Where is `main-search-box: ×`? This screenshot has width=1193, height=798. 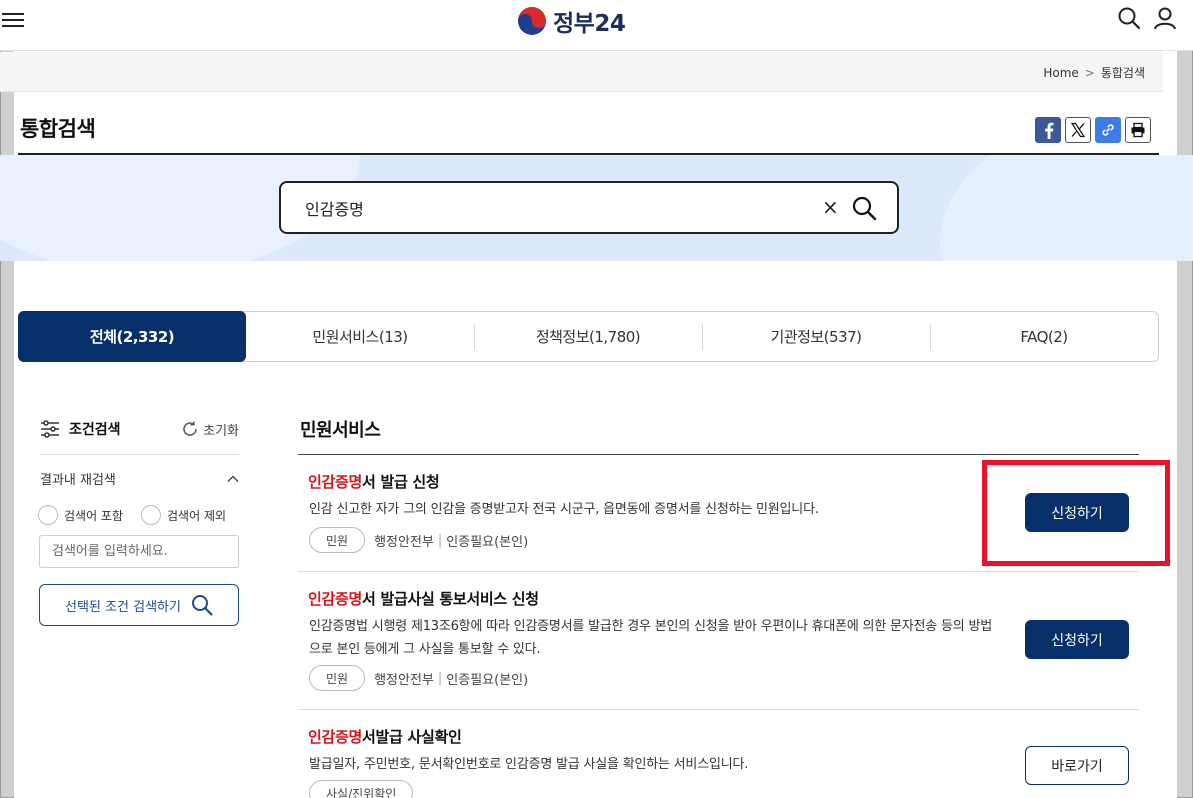
main-search-box: × is located at coordinates (589, 207).